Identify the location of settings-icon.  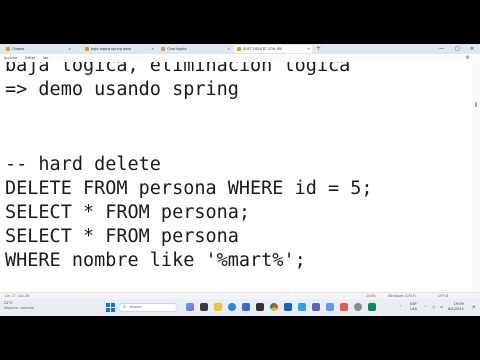
(358, 307).